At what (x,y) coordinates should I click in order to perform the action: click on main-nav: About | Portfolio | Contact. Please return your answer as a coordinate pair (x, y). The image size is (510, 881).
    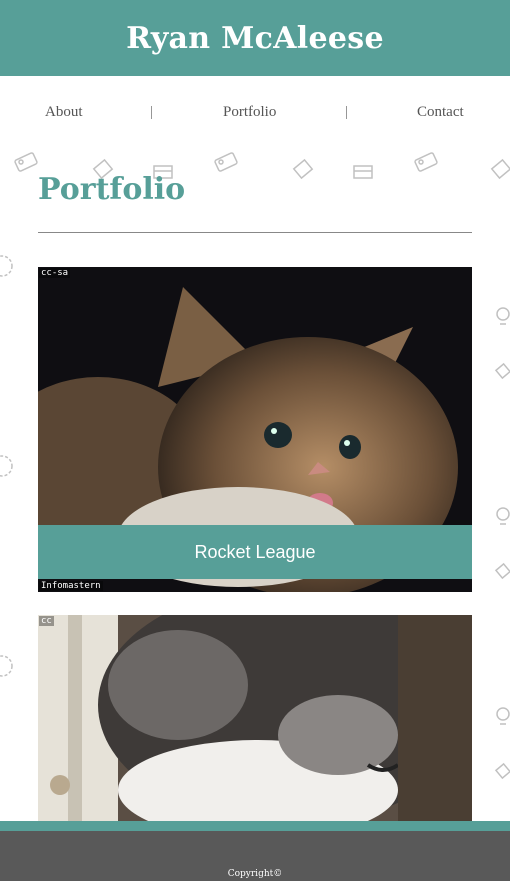
    Looking at the image, I should click on (255, 114).